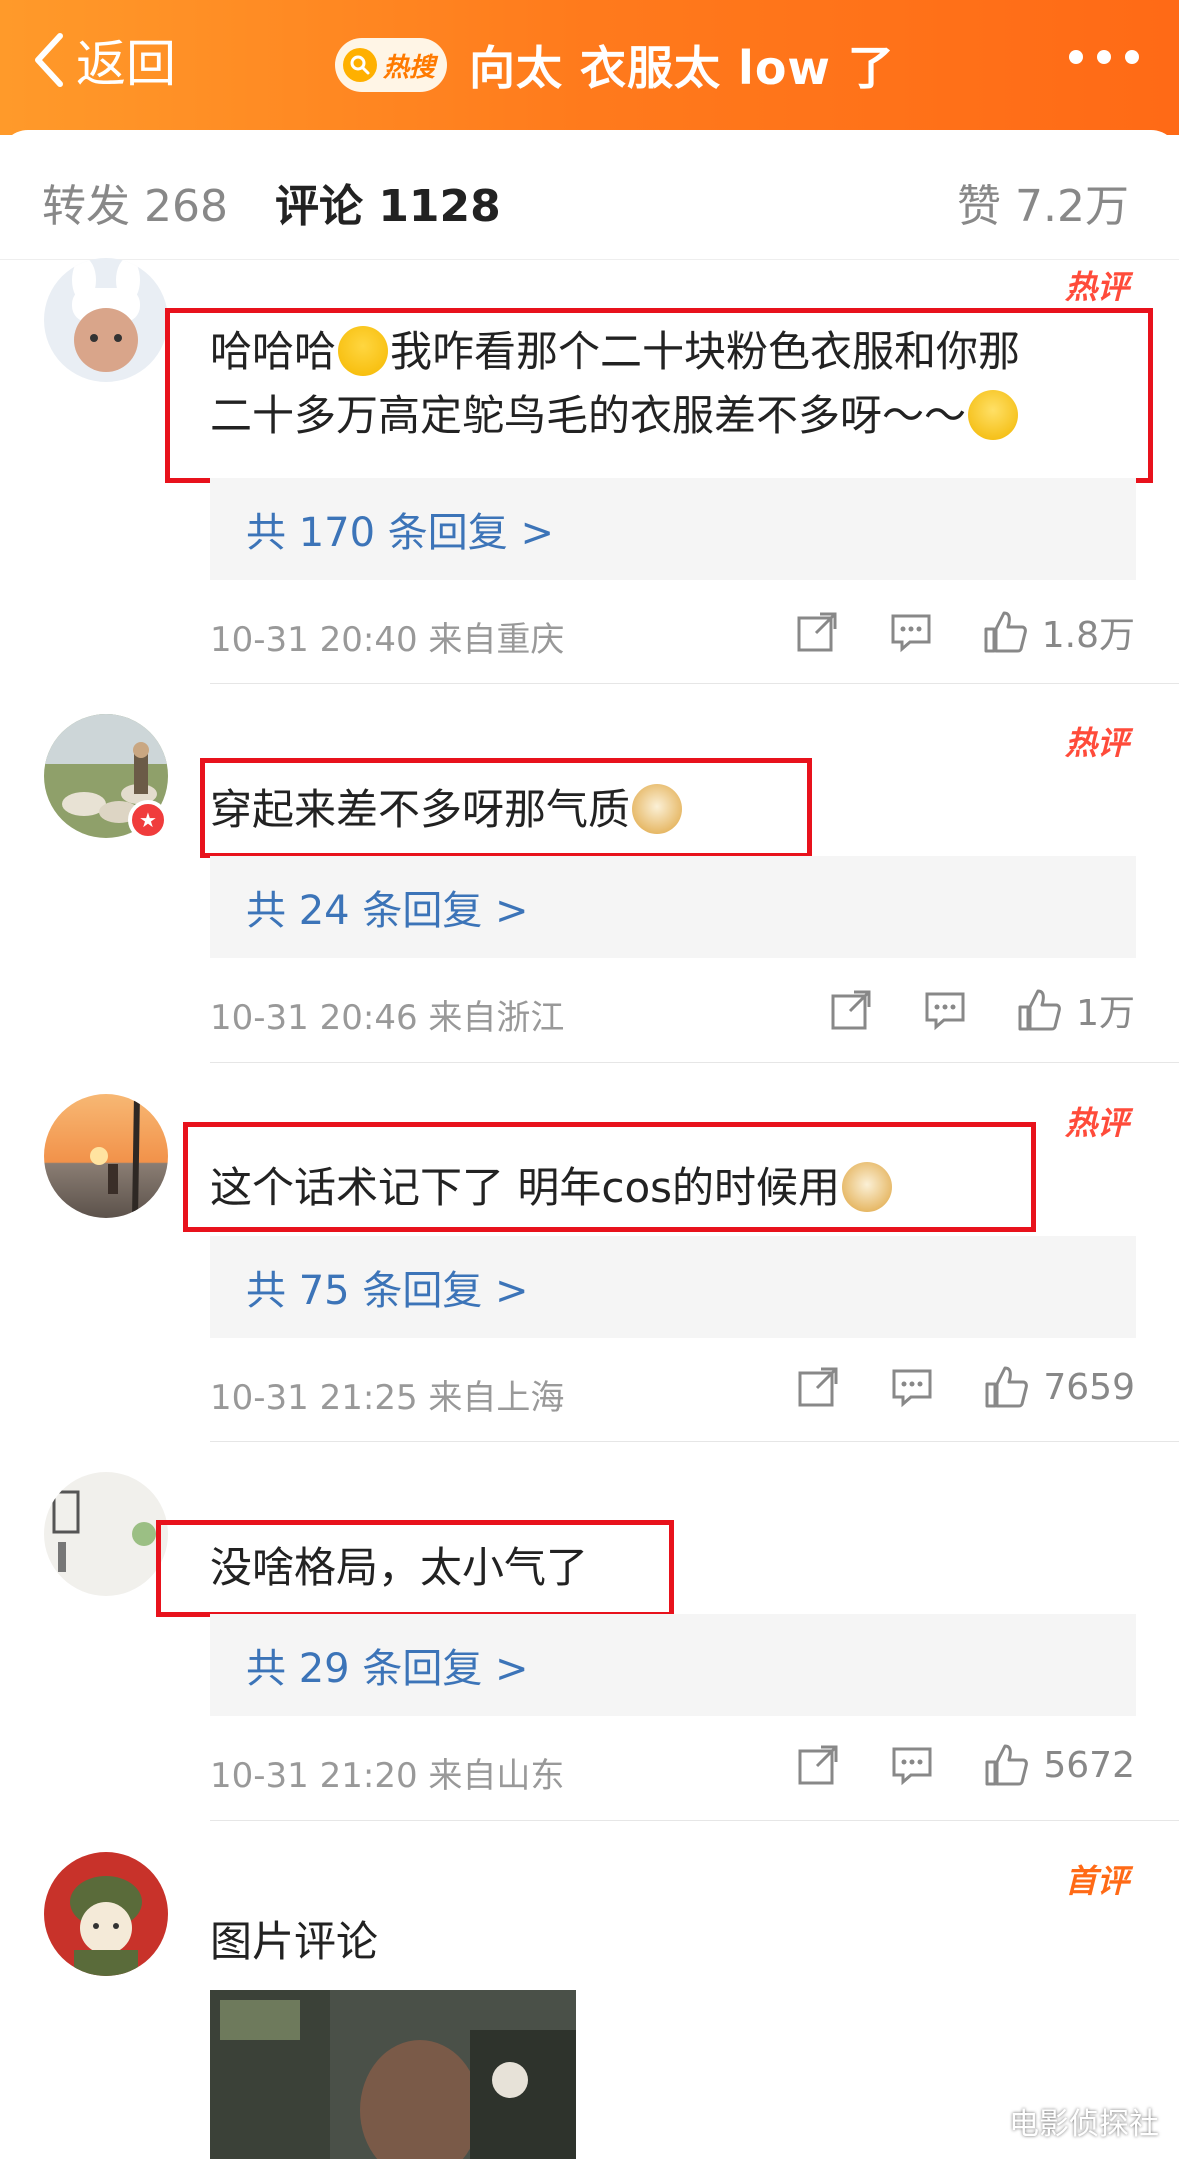 Image resolution: width=1179 pixels, height=2159 pixels. Describe the element at coordinates (360, 65) in the screenshot. I see `search-icon` at that location.